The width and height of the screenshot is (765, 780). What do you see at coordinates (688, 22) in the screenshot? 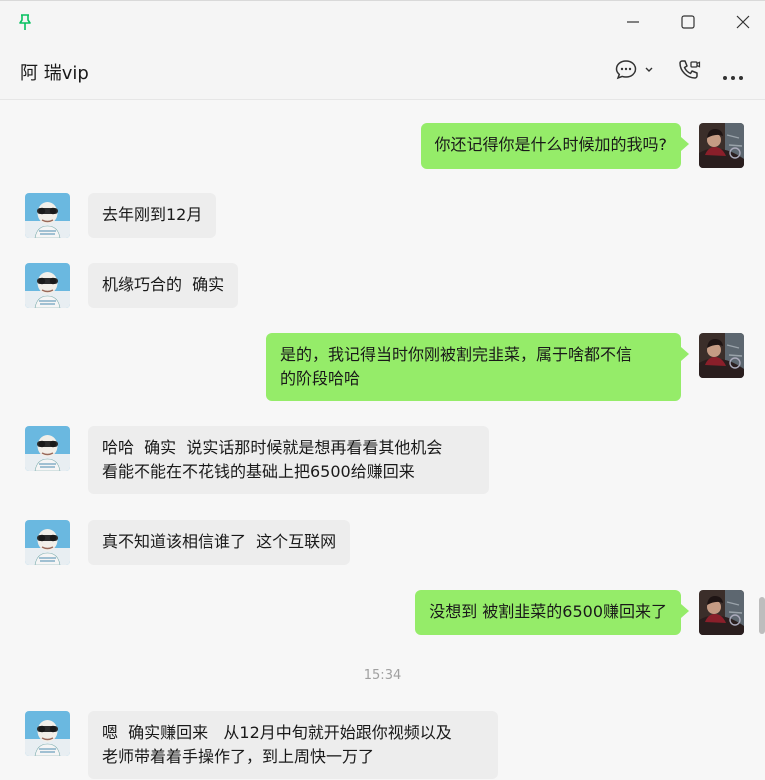
I see `maximize-icon` at bounding box center [688, 22].